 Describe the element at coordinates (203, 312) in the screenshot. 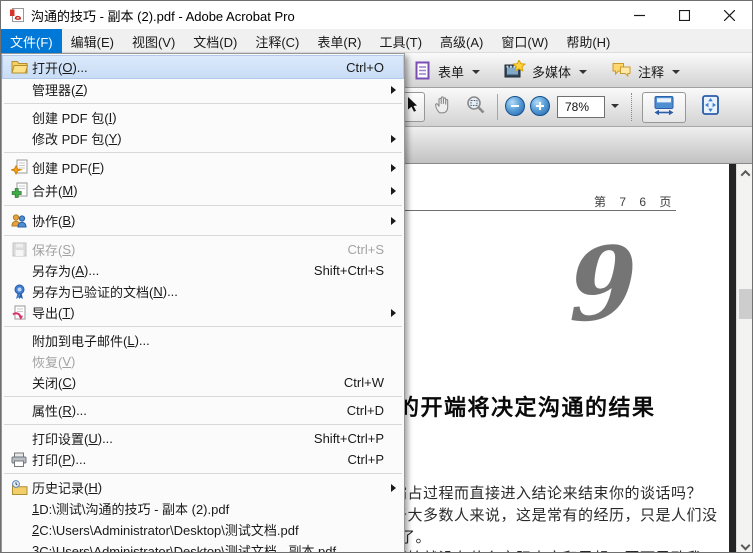

I see `menu-item-export: 导出(T)` at that location.